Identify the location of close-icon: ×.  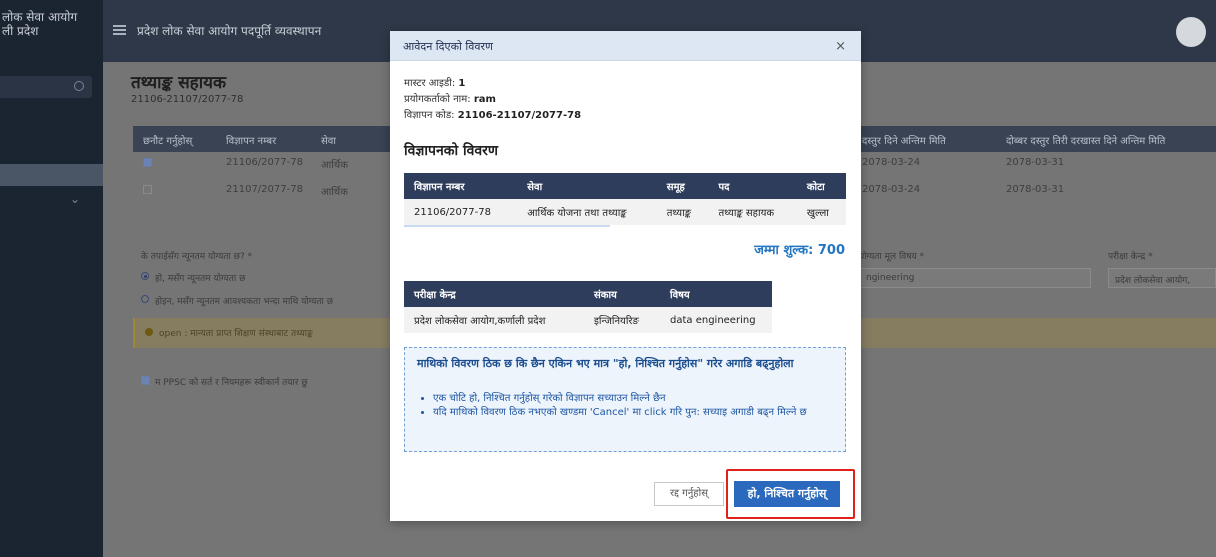
(840, 46).